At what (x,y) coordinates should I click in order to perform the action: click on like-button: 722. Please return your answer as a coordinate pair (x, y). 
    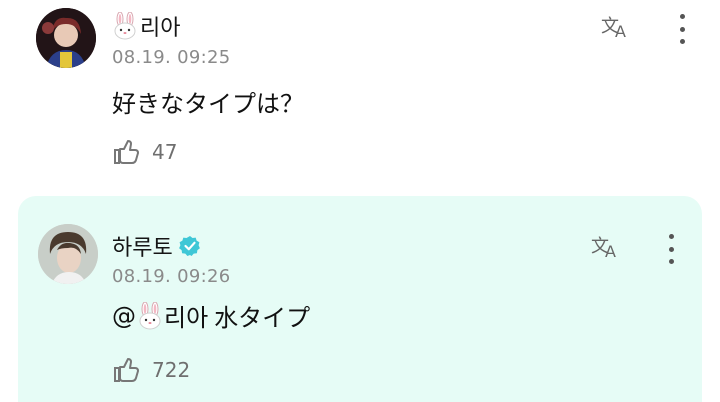
    Looking at the image, I should click on (151, 370).